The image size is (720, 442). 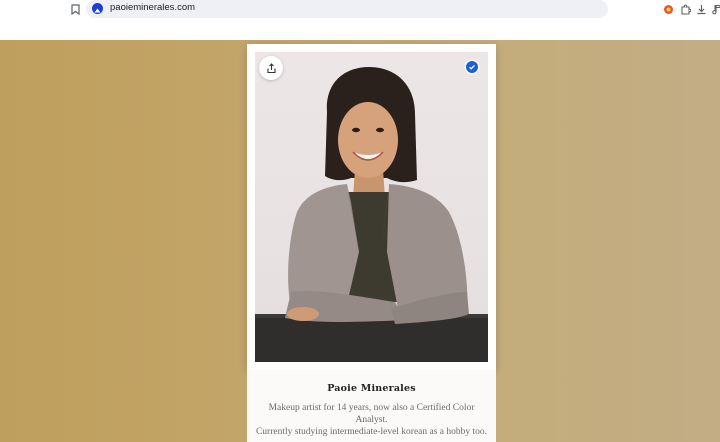 What do you see at coordinates (701, 9) in the screenshot?
I see `download-icon` at bounding box center [701, 9].